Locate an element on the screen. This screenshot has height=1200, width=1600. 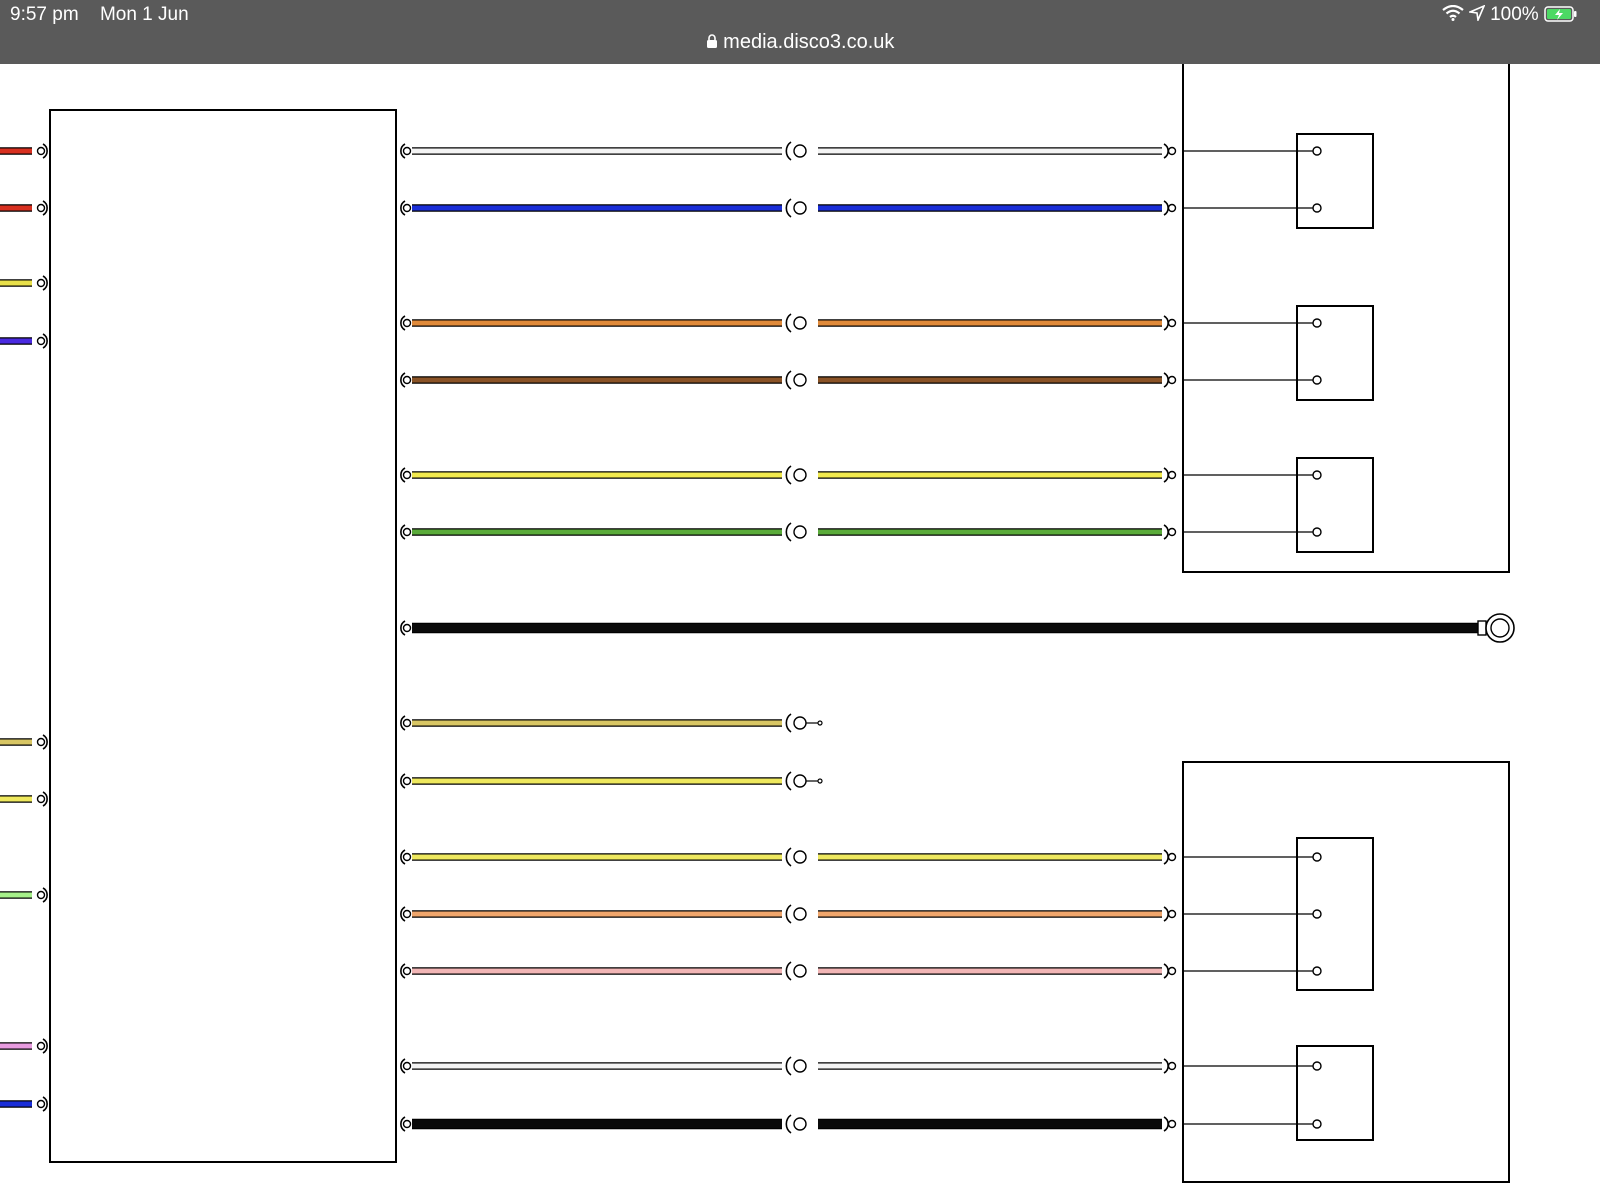
splice-9-arc is located at coordinates (788, 857).